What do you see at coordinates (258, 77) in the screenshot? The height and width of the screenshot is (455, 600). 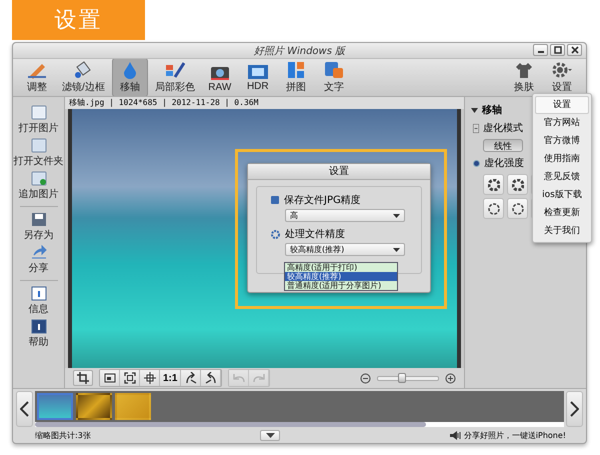 I see `toolbar-tab: HDR` at bounding box center [258, 77].